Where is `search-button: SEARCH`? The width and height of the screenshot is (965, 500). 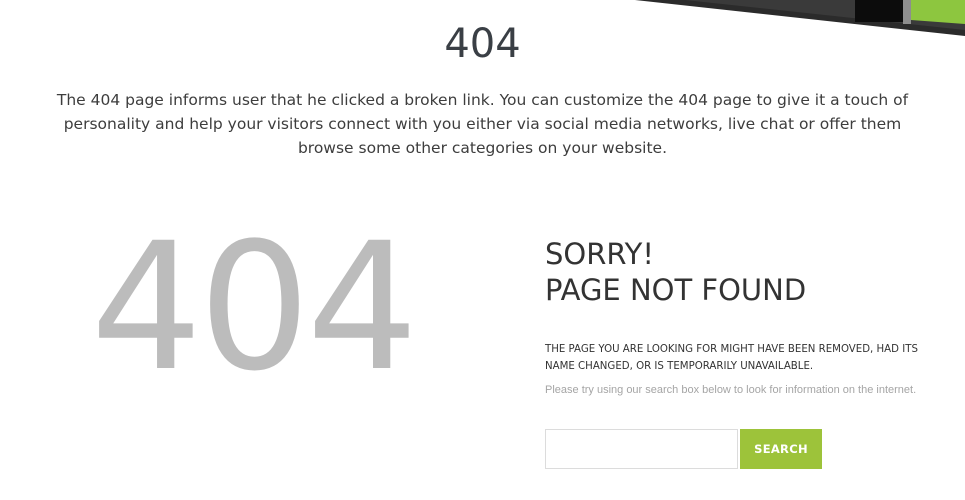 search-button: SEARCH is located at coordinates (781, 449).